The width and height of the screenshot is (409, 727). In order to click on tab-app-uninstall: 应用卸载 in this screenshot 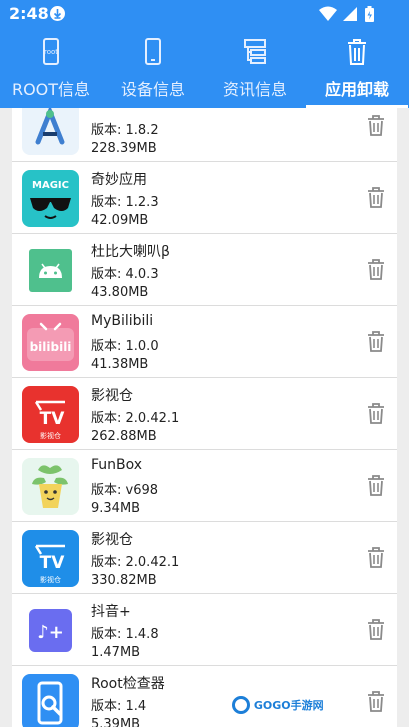, I will do `click(357, 69)`.